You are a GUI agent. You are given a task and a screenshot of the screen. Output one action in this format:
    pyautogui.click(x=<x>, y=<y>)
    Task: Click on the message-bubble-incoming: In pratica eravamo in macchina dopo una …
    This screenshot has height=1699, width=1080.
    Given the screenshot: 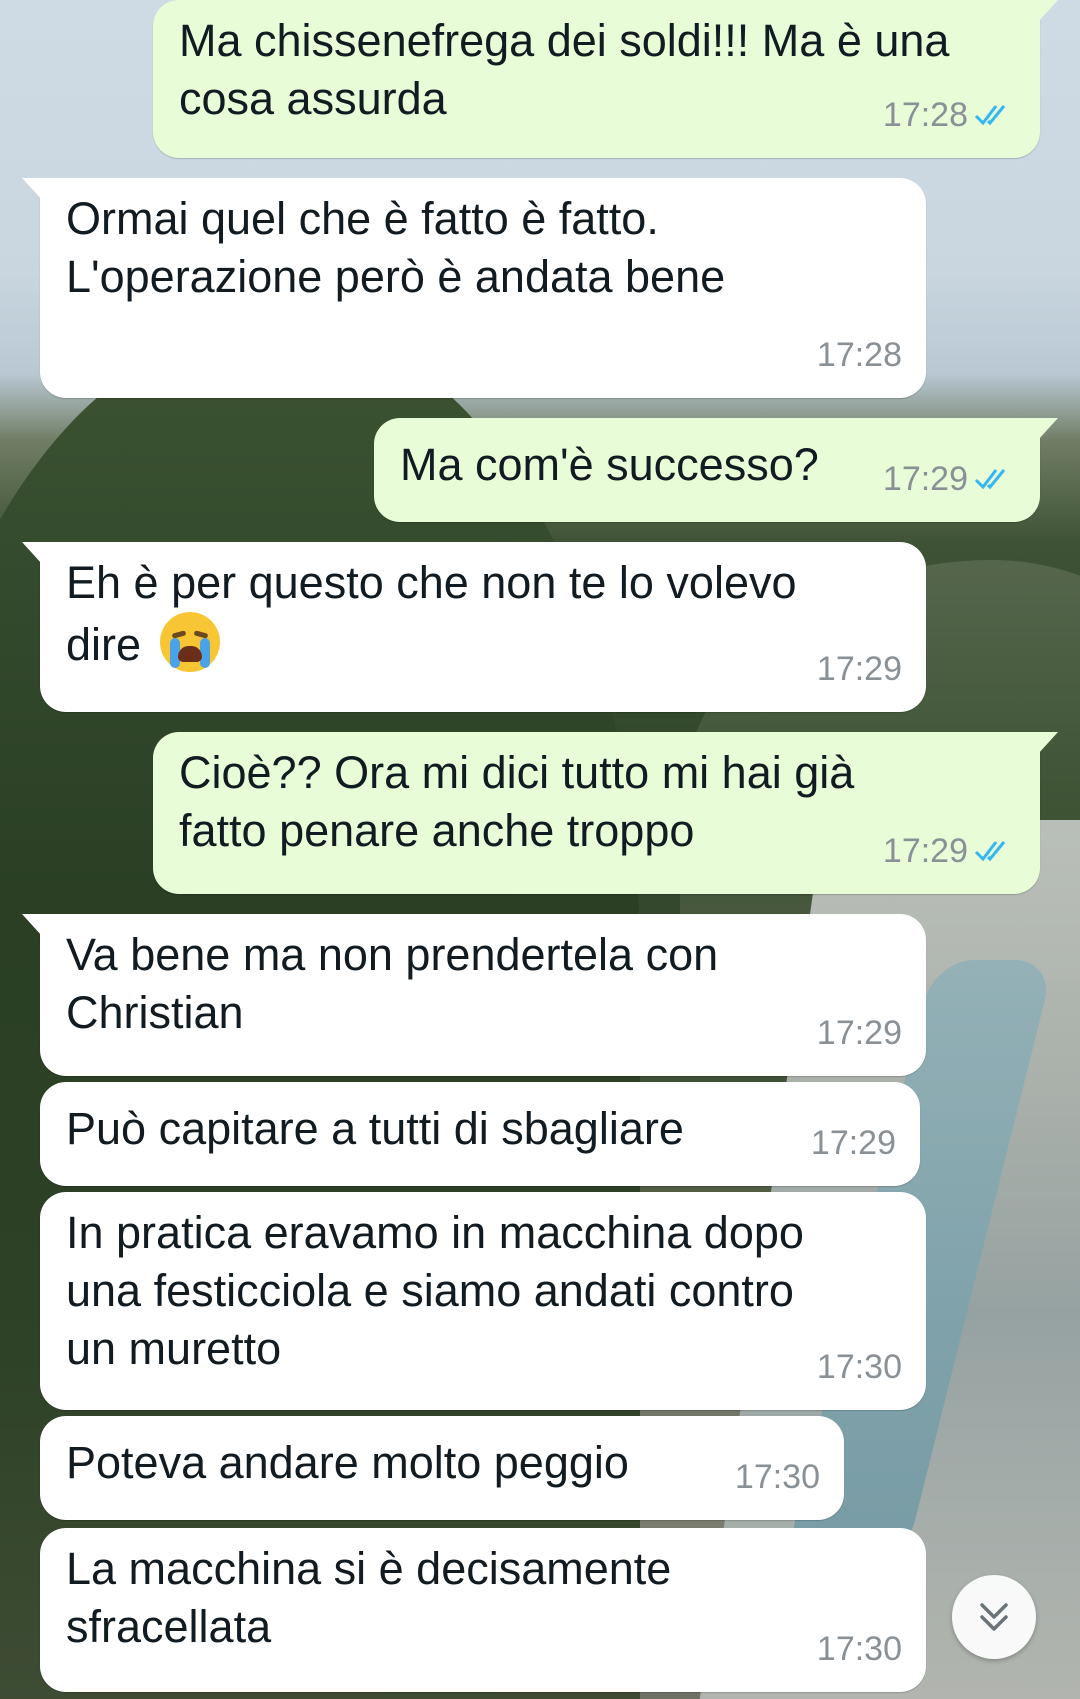 What is the action you would take?
    pyautogui.click(x=483, y=1301)
    